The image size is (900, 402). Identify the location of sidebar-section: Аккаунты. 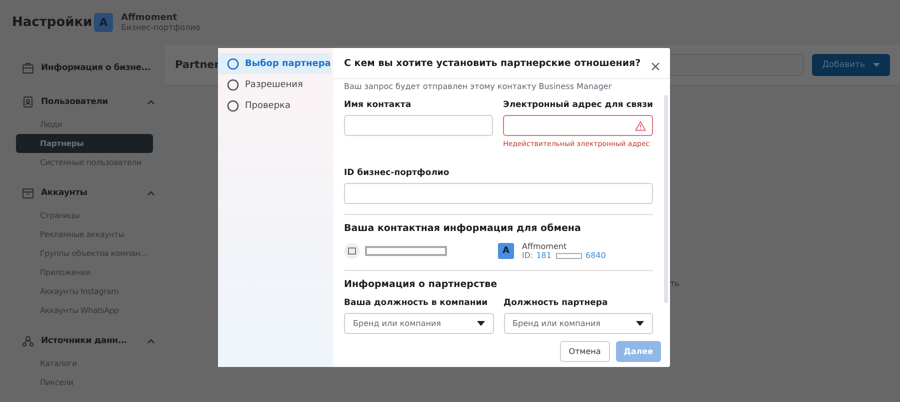
(90, 193).